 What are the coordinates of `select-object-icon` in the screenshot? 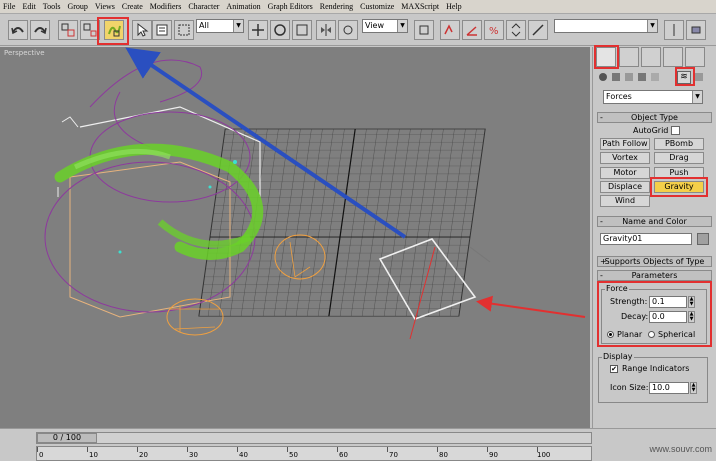 It's located at (142, 30).